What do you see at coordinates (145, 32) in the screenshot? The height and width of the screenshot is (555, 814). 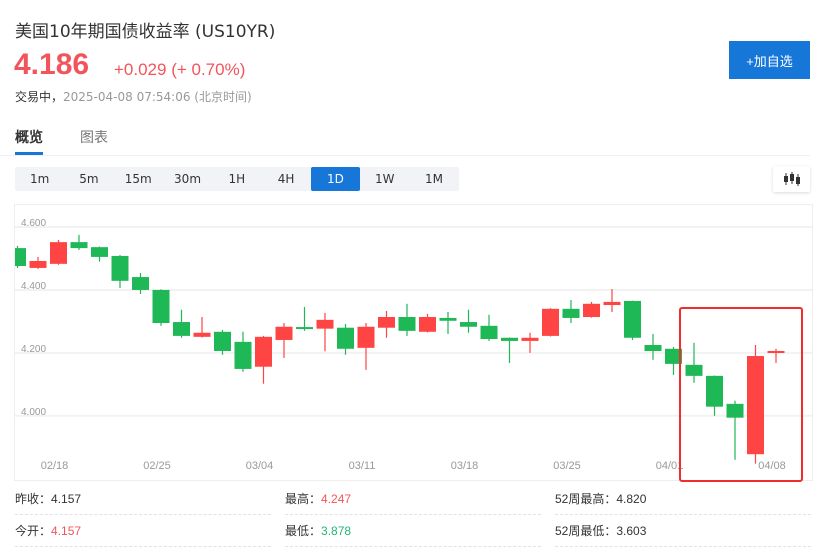 I see `instrument-title: 美国10年期国债收益率 (US10YR)` at bounding box center [145, 32].